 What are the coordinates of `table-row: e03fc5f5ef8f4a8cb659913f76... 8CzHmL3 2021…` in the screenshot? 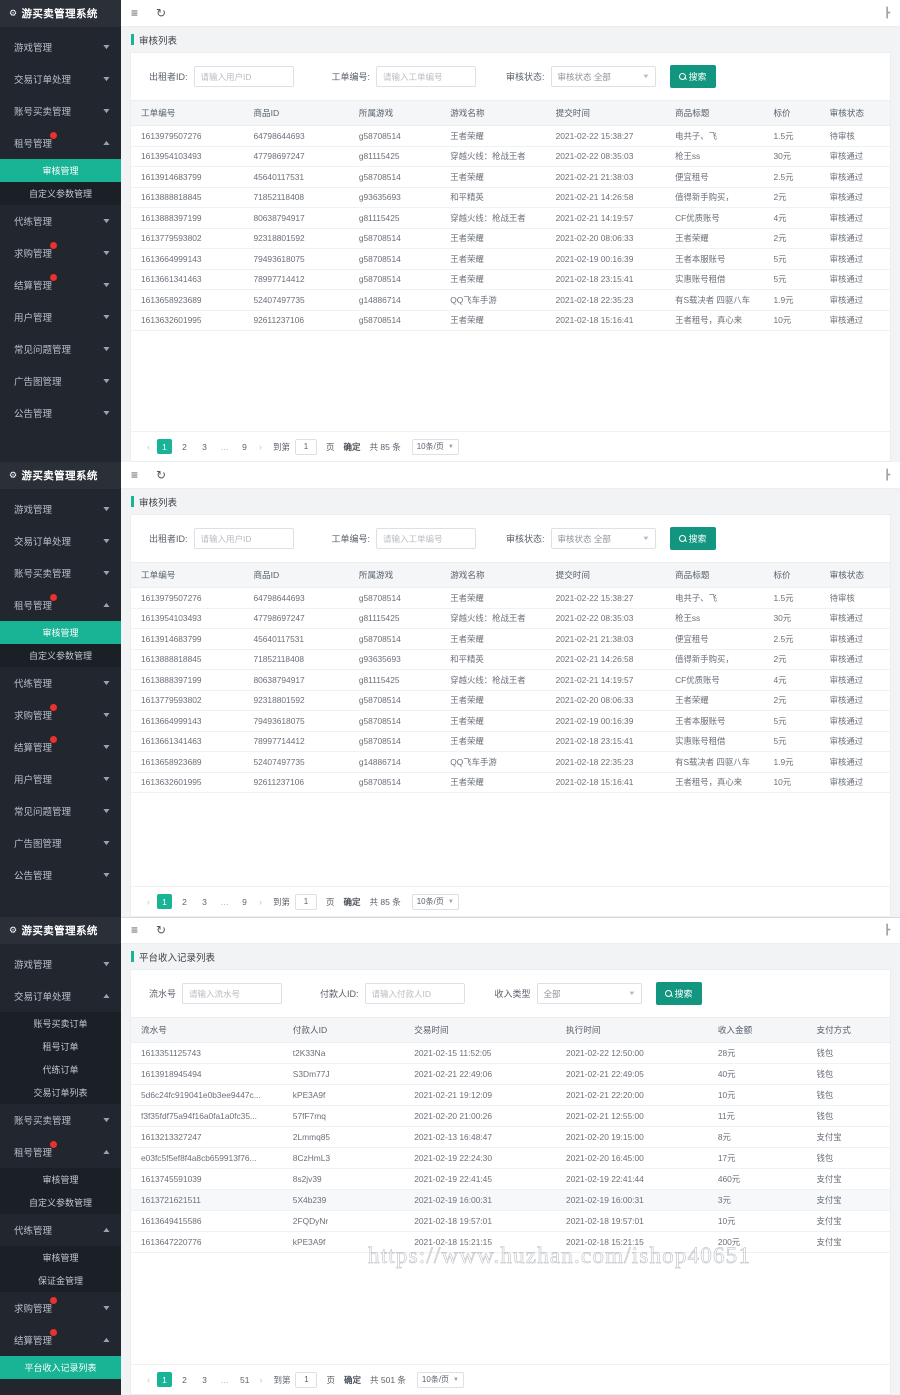 It's located at (510, 1158).